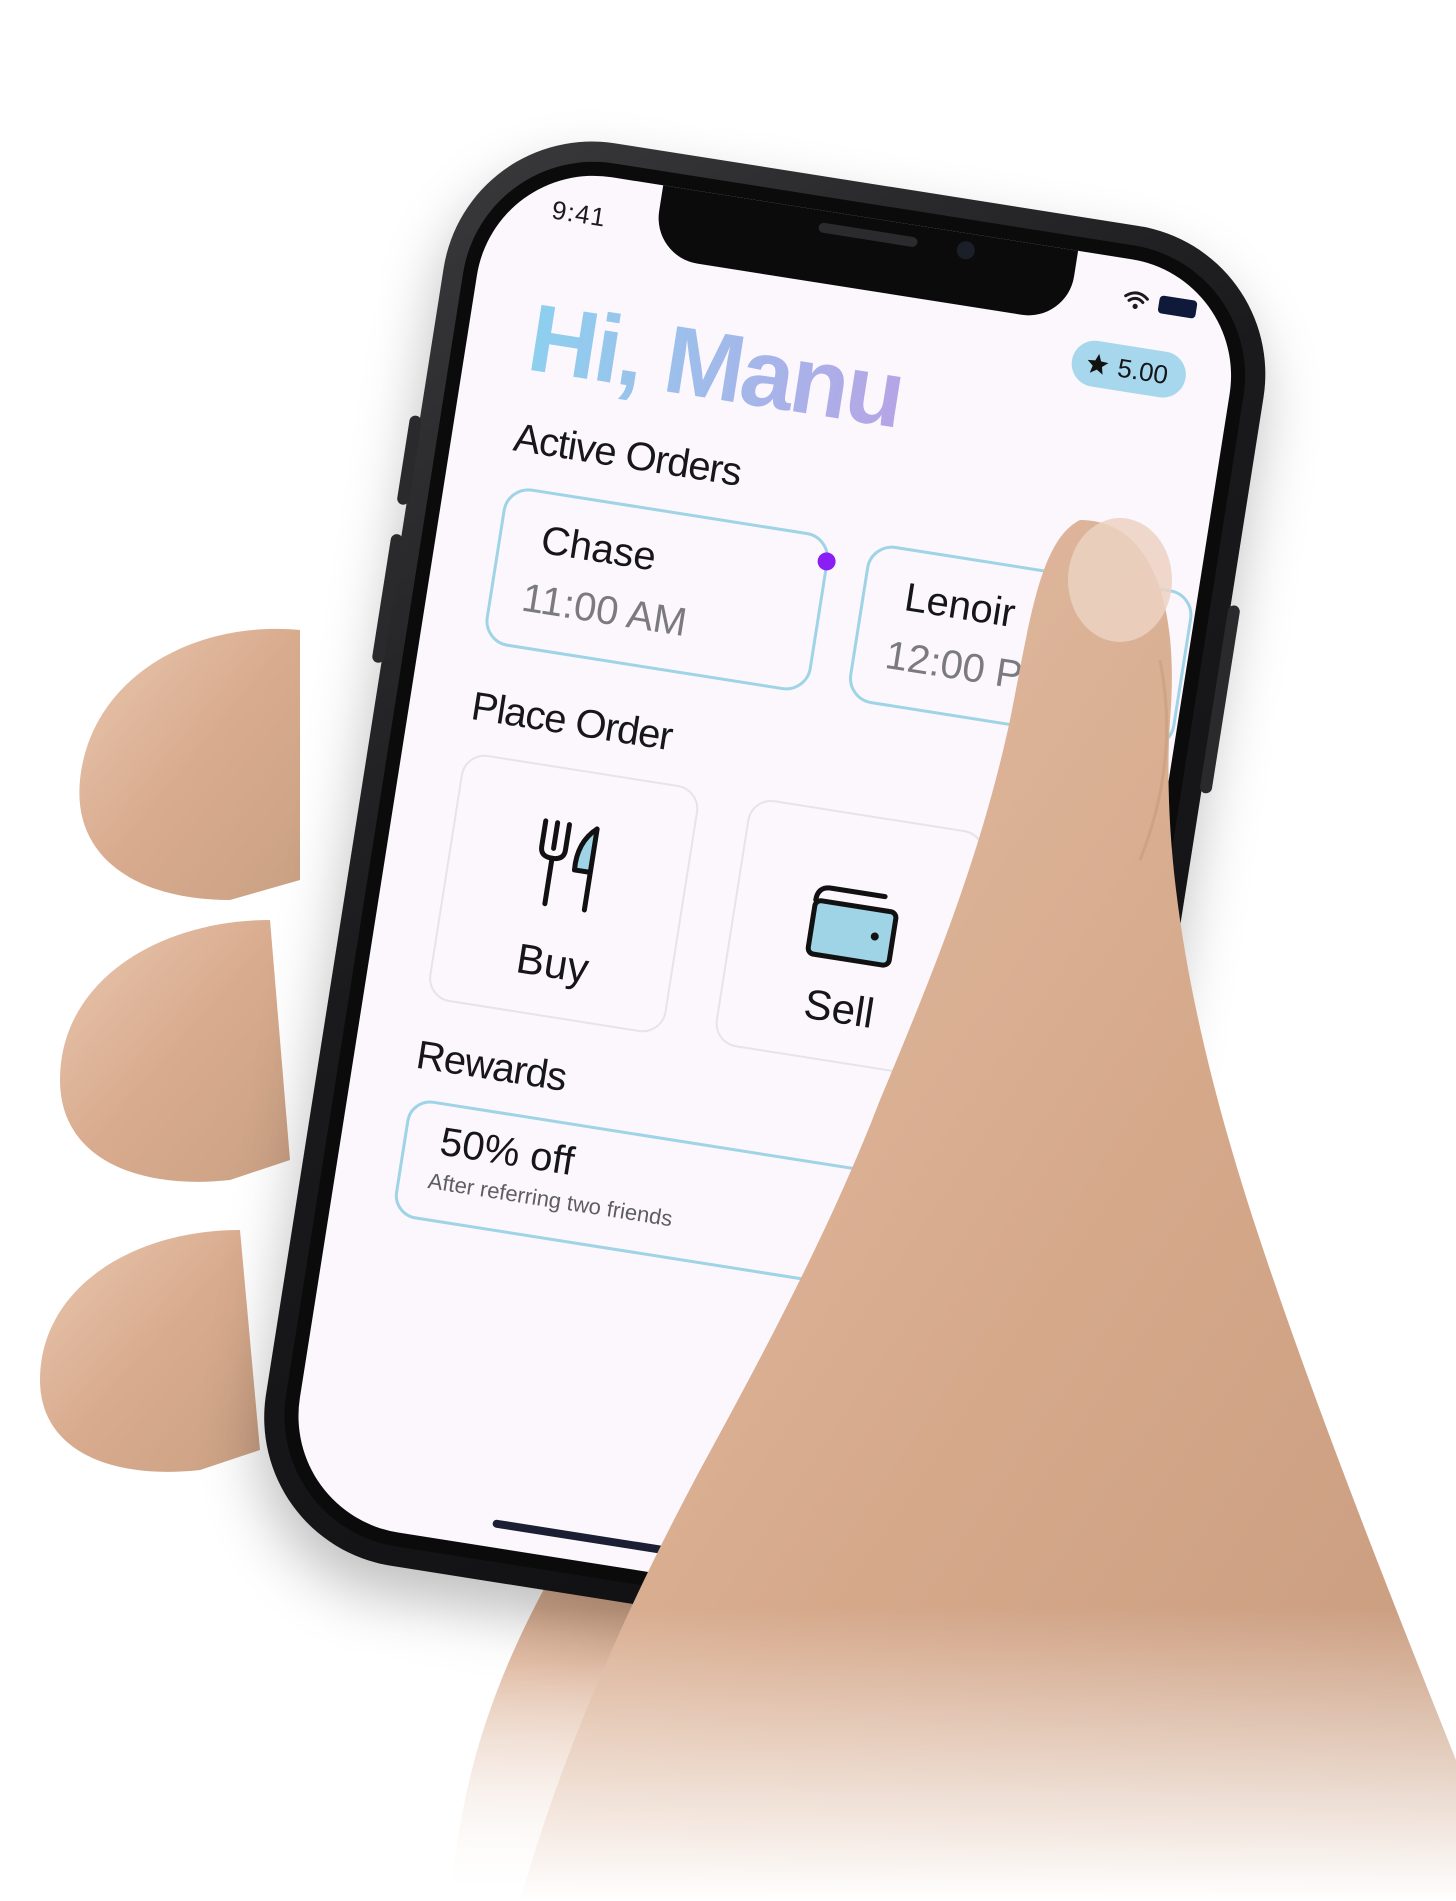 The height and width of the screenshot is (1901, 1456). What do you see at coordinates (1098, 364) in the screenshot?
I see `star-icon` at bounding box center [1098, 364].